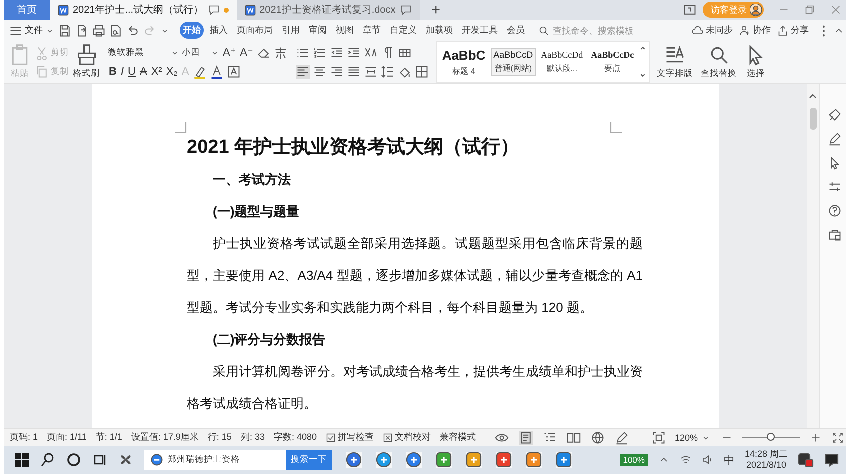 This screenshot has width=846, height=474. I want to click on web-search-field: 郑州瑞德护士资格, so click(215, 460).